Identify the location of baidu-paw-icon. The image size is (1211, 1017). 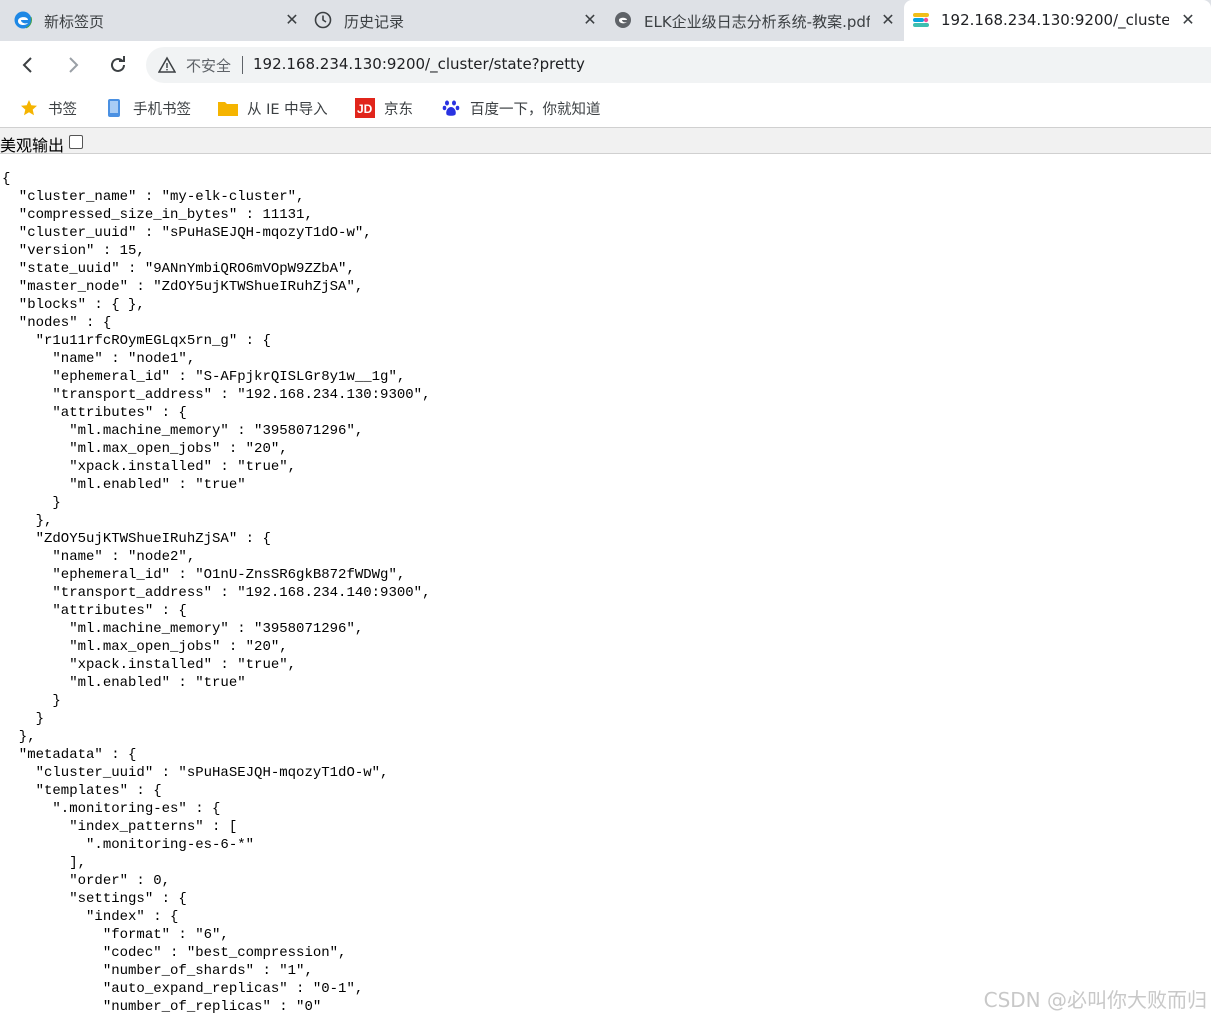
(451, 108).